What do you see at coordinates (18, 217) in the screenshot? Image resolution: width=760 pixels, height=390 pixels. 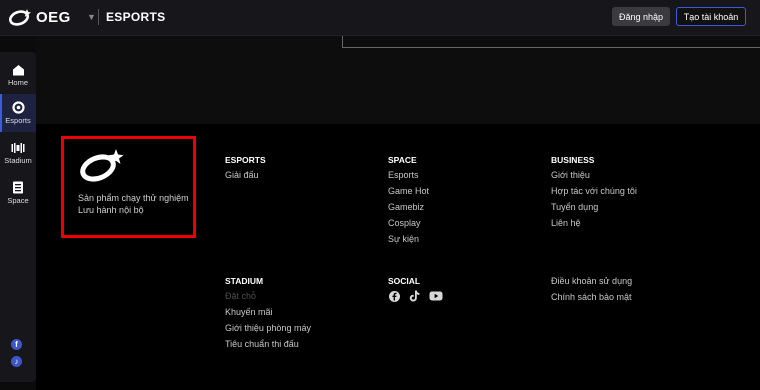 I see `sidebar: Home Esports Stadium Space f ♪` at bounding box center [18, 217].